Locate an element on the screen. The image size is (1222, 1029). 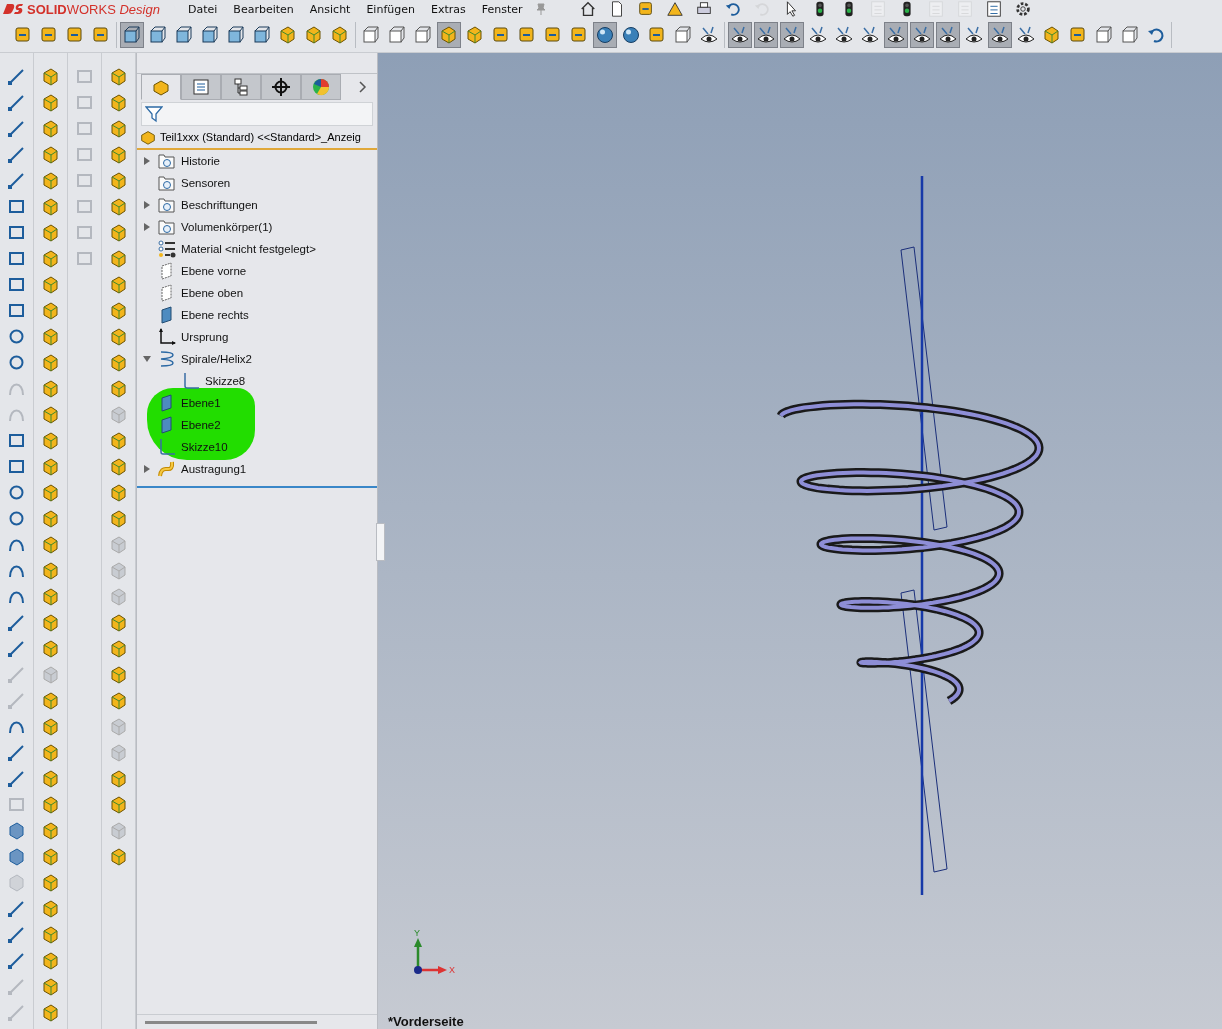
tree-item: Volumenkörper(1) is located at coordinates (227, 227).